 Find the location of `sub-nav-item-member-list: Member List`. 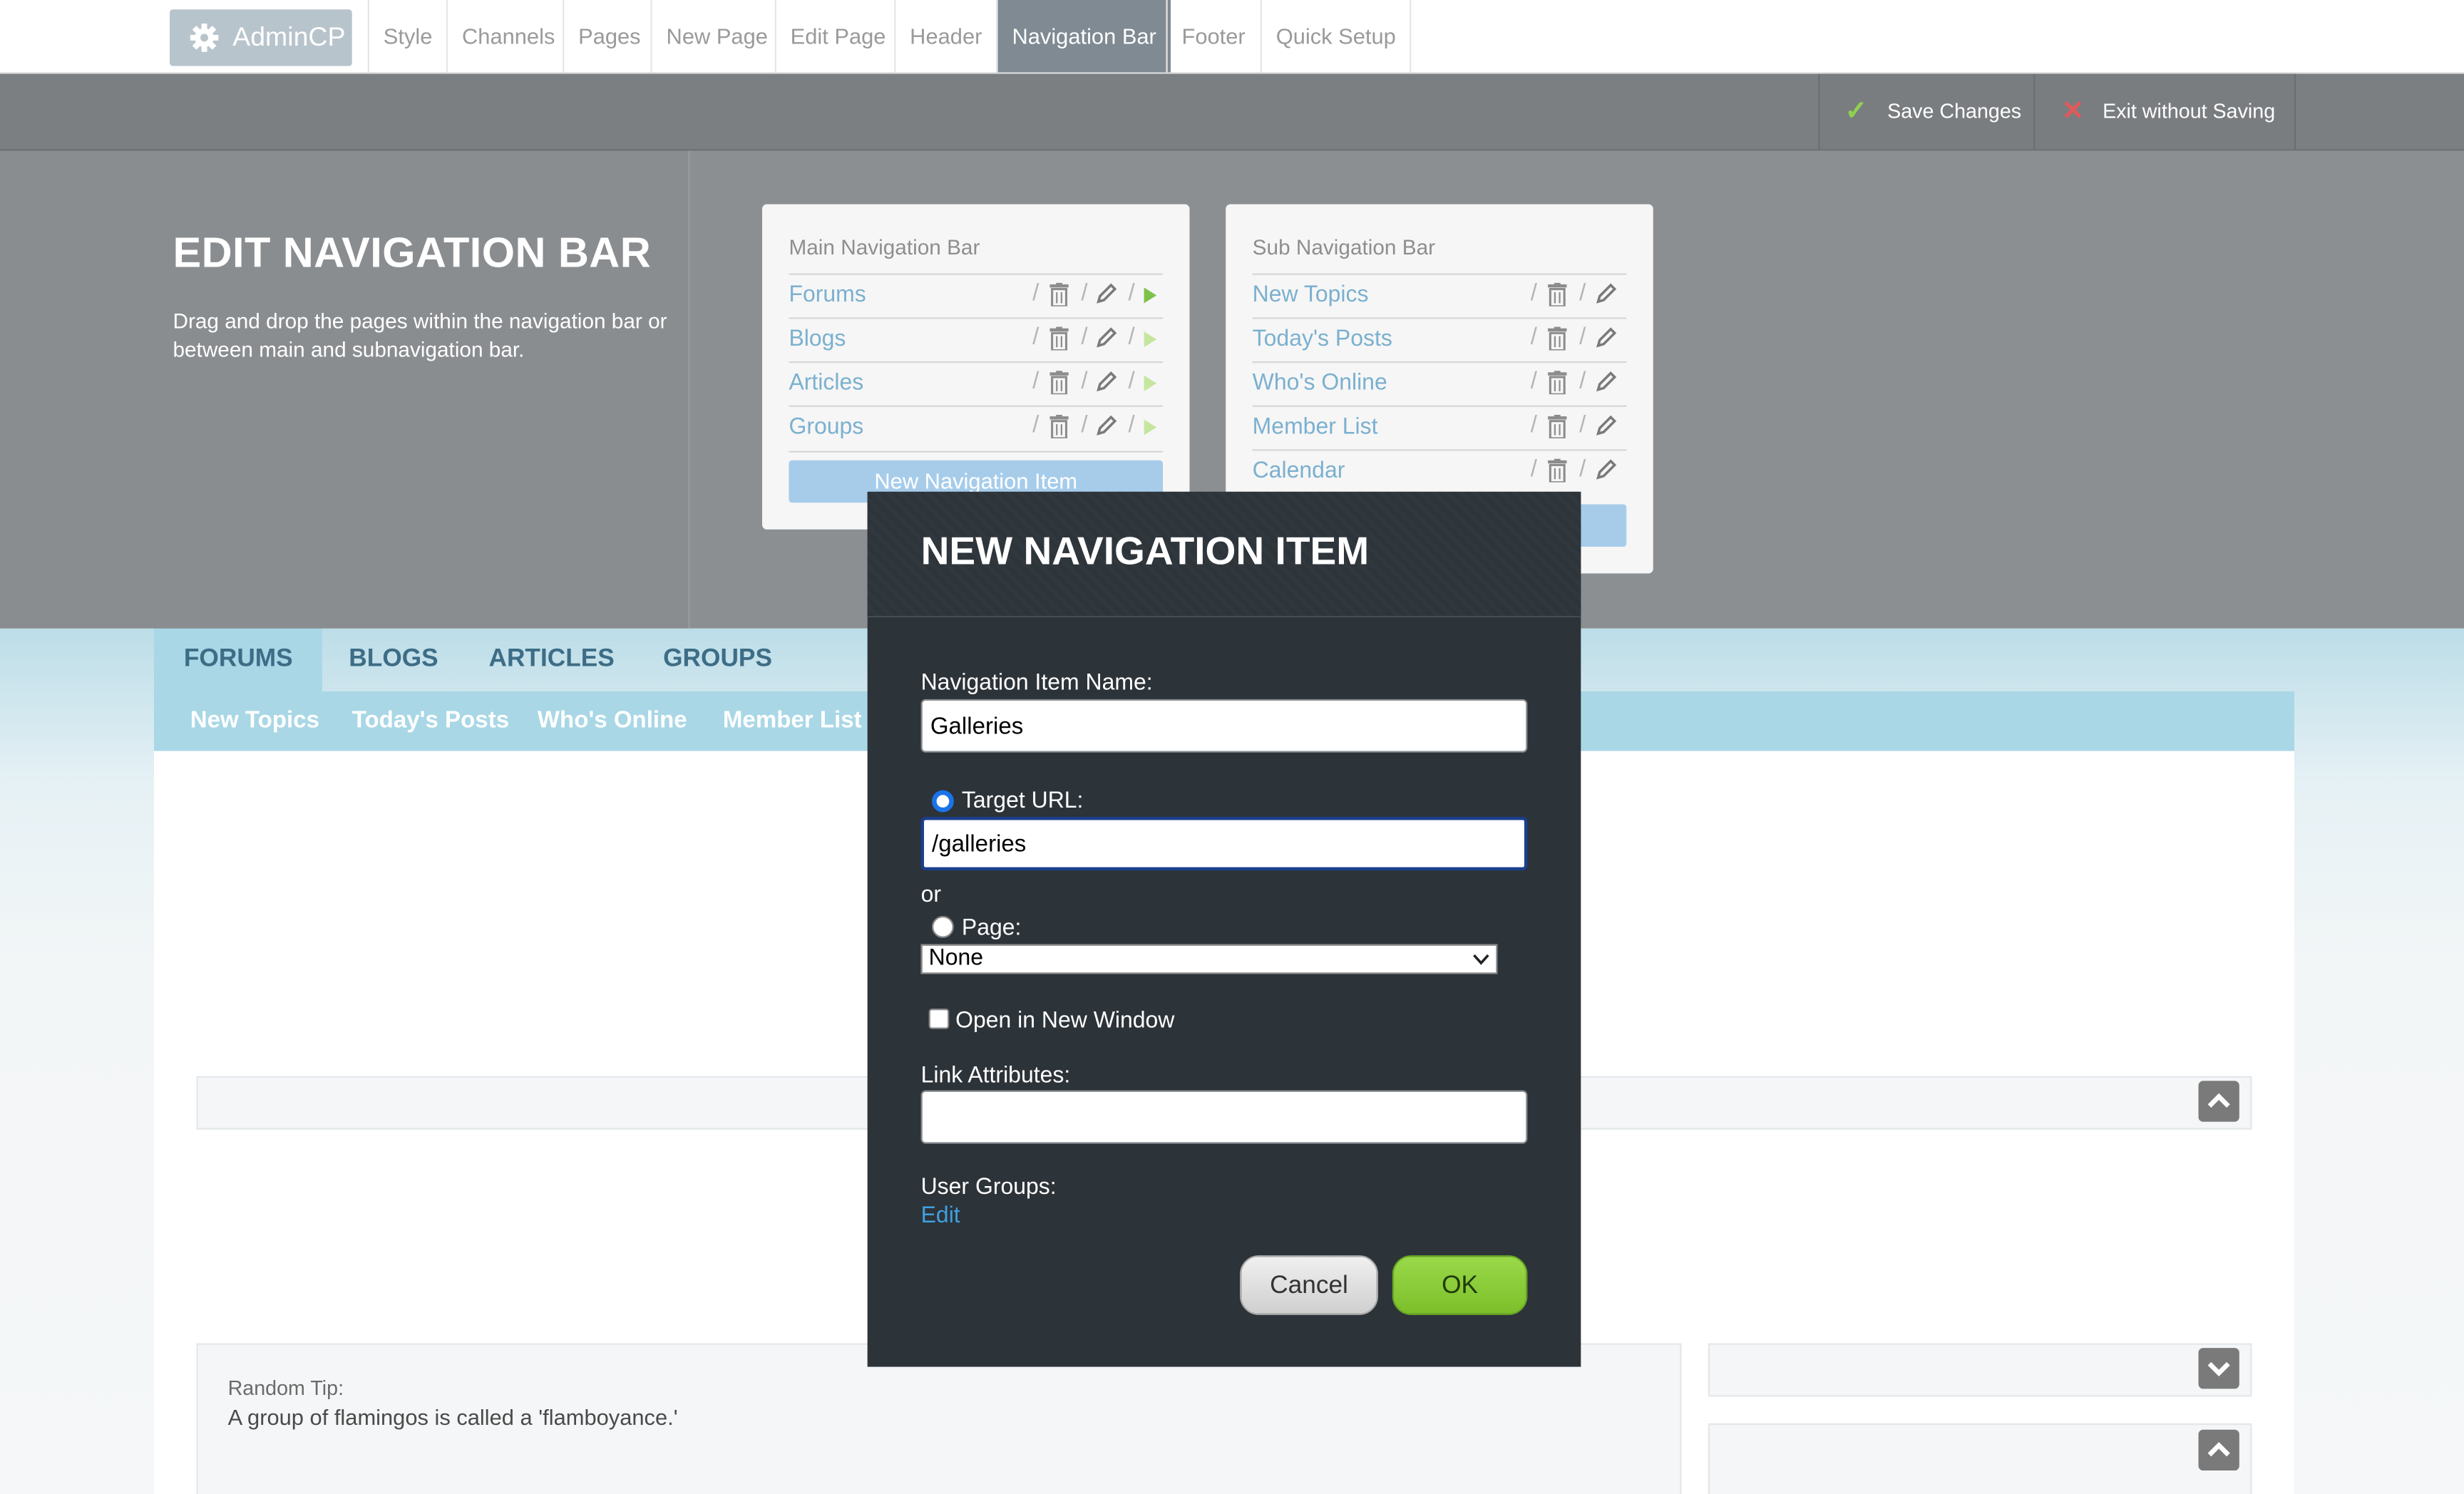

sub-nav-item-member-list: Member List is located at coordinates (1315, 427).